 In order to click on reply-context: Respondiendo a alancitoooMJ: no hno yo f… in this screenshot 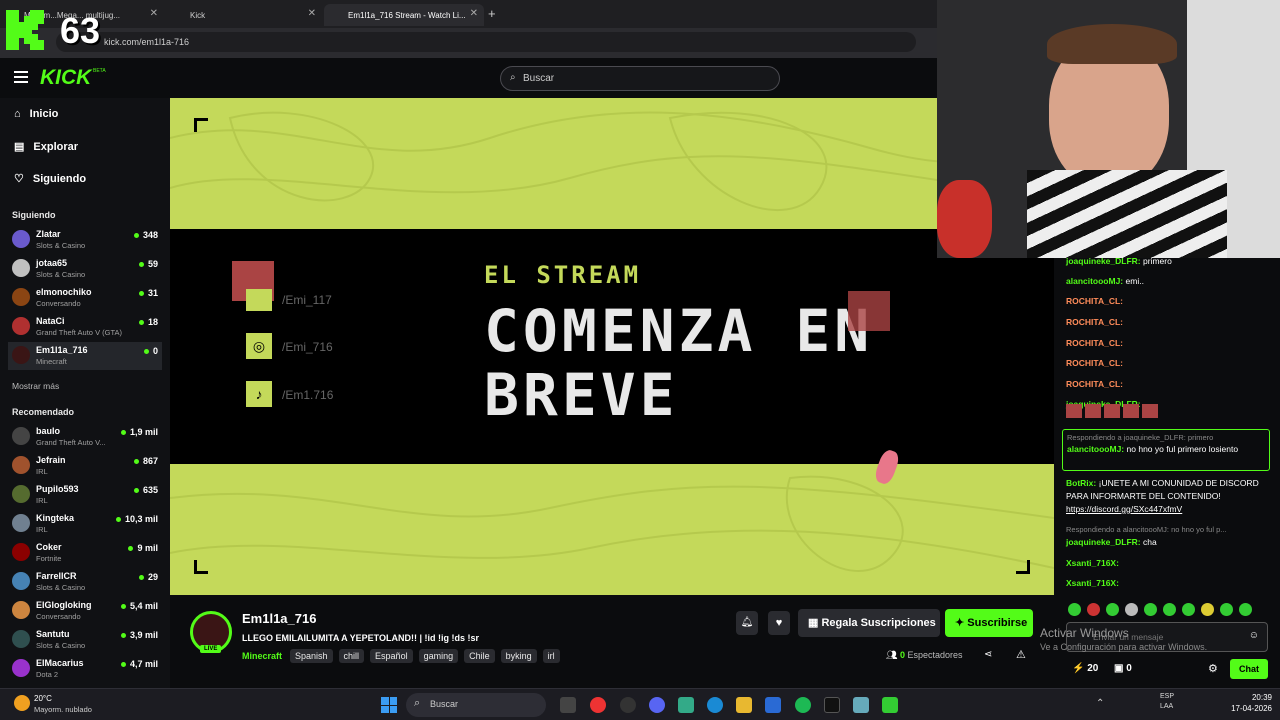, I will do `click(1146, 529)`.